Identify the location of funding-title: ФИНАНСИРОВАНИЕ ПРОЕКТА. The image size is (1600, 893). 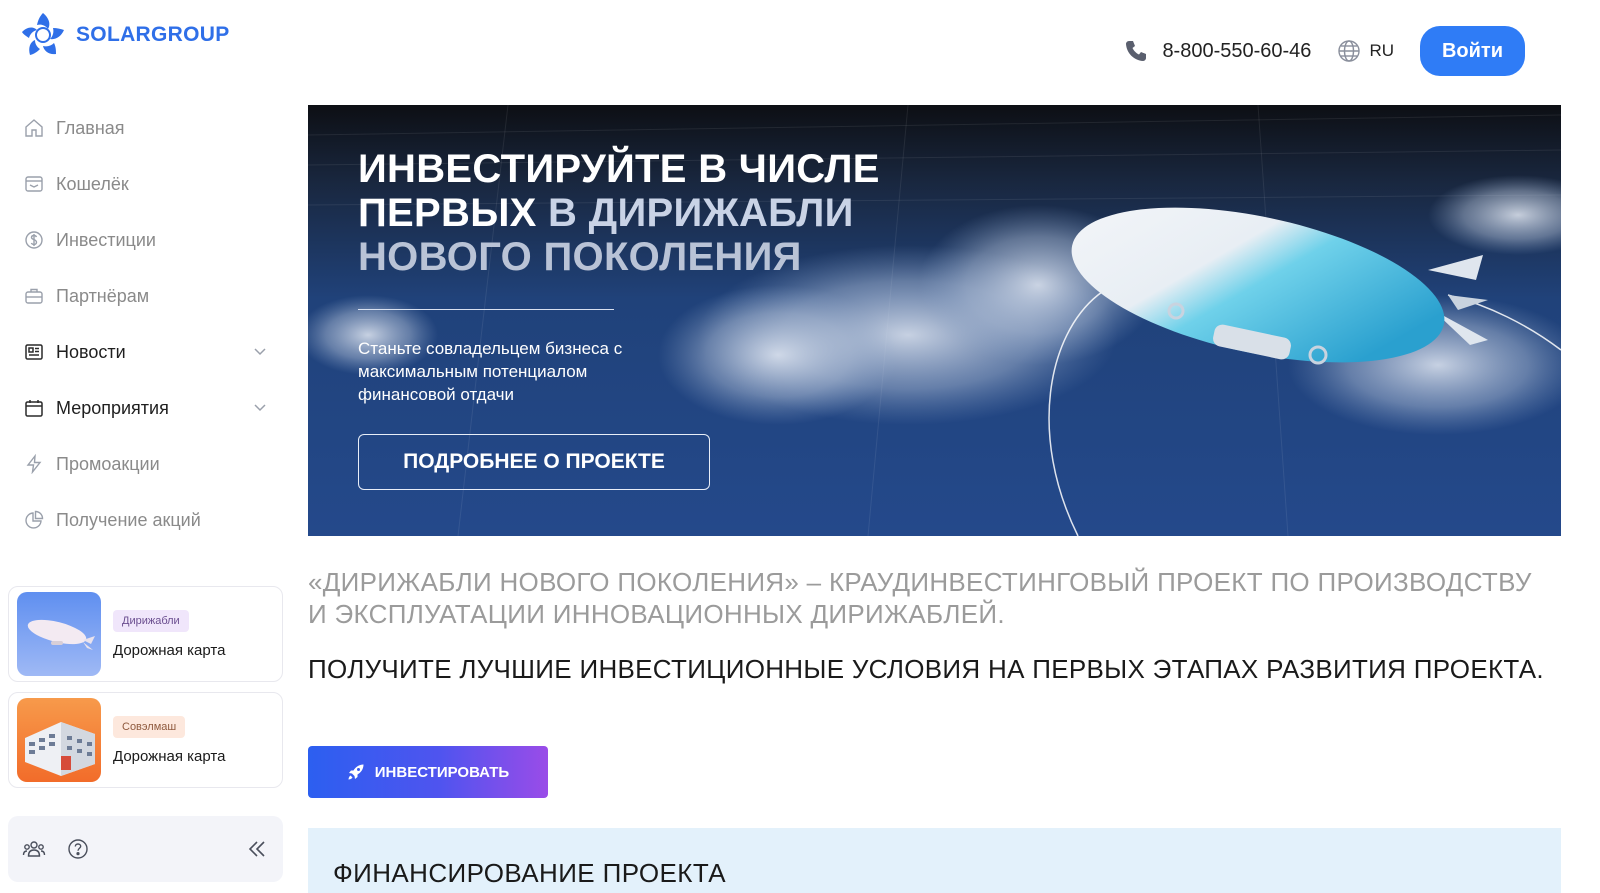
(529, 873).